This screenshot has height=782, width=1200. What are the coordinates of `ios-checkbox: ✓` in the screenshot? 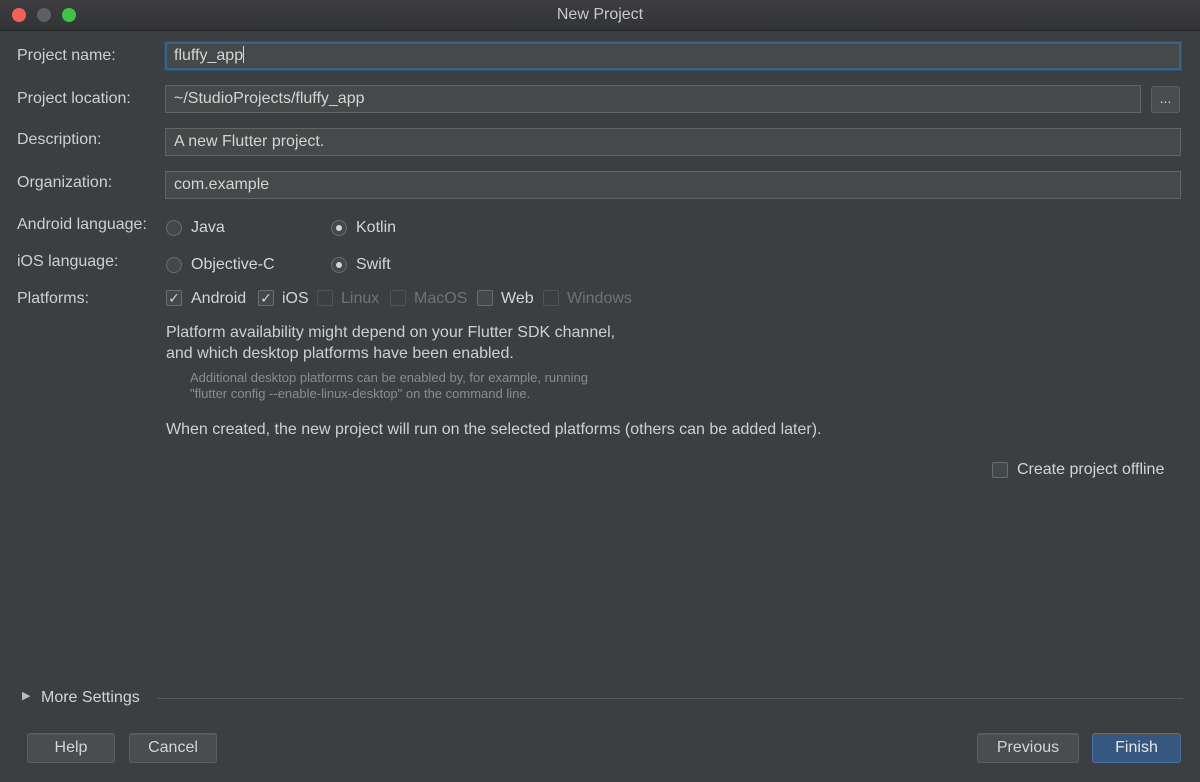 It's located at (266, 298).